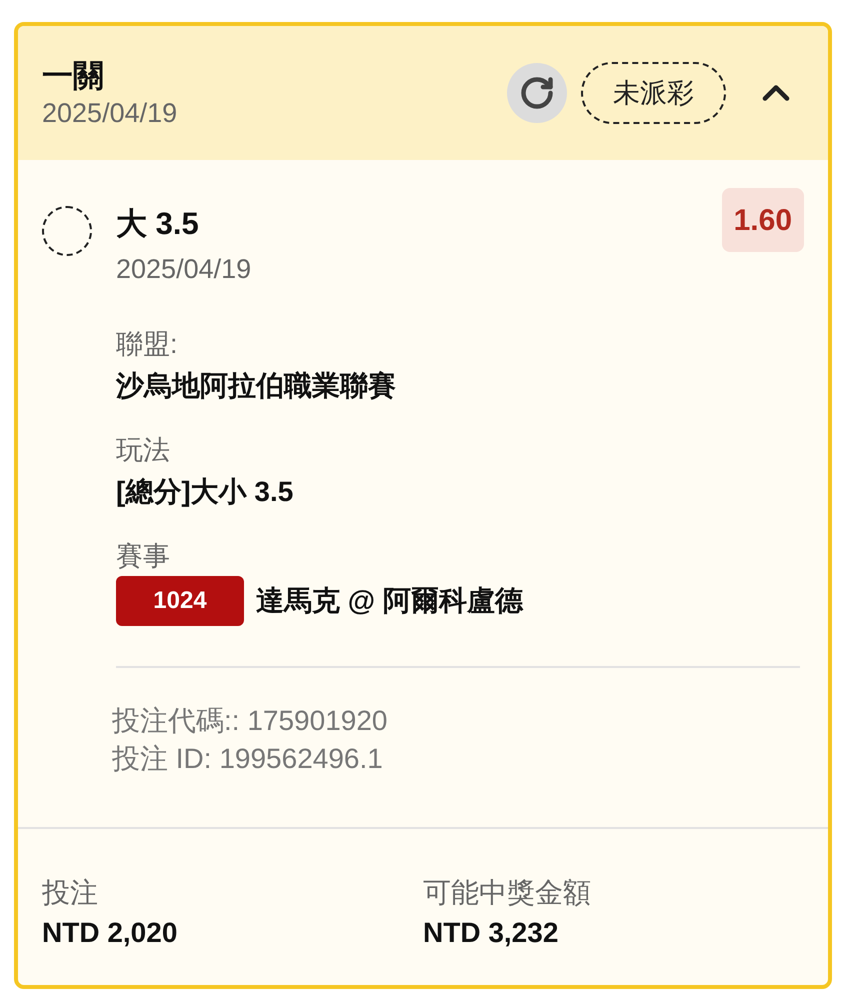 The width and height of the screenshot is (859, 1000). Describe the element at coordinates (180, 601) in the screenshot. I see `match-number-badge: 1024` at that location.